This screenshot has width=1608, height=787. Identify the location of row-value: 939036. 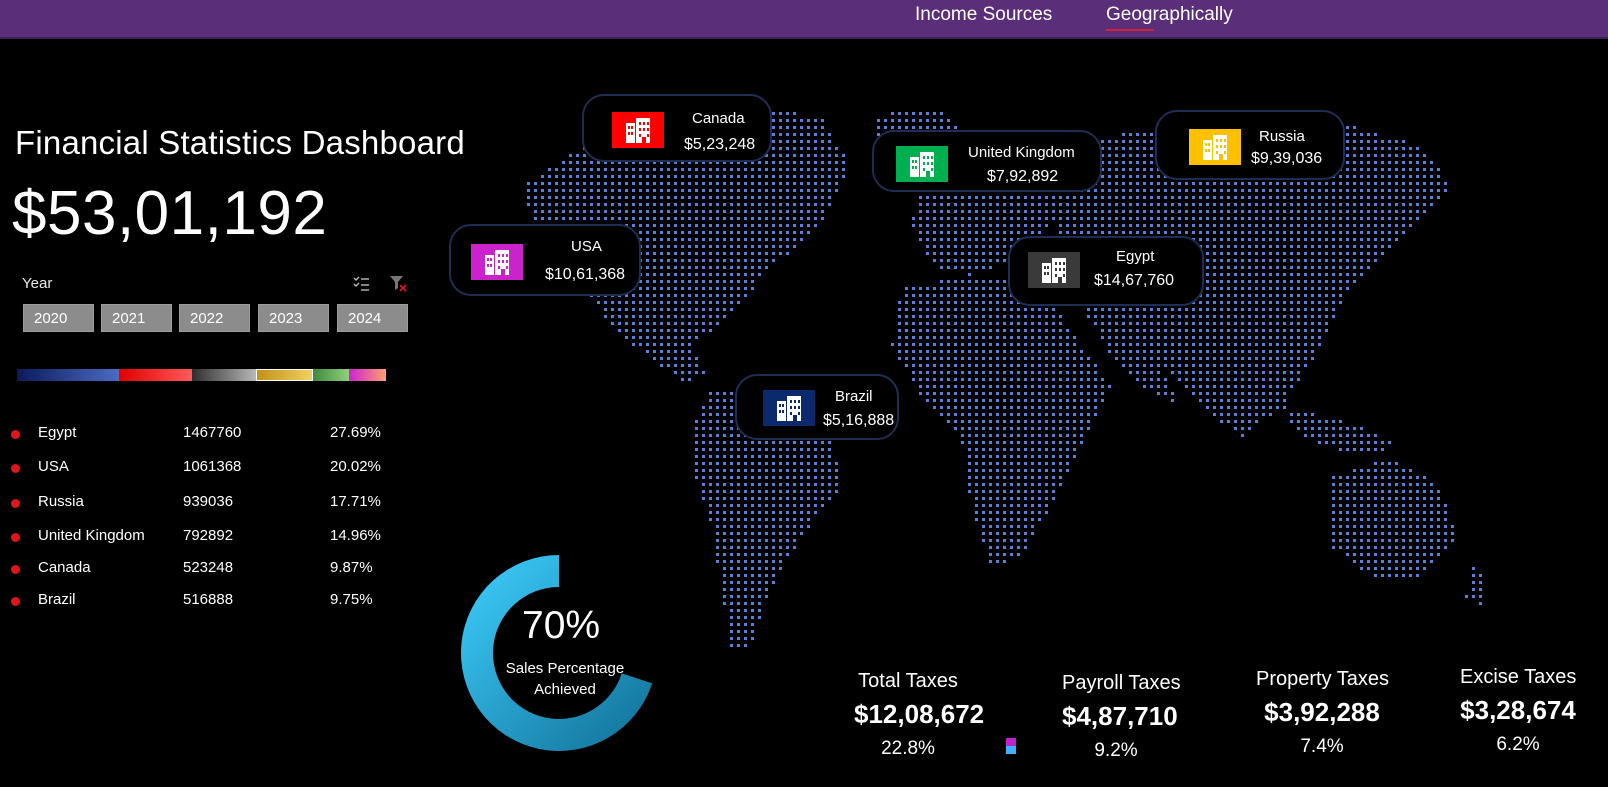
(208, 501).